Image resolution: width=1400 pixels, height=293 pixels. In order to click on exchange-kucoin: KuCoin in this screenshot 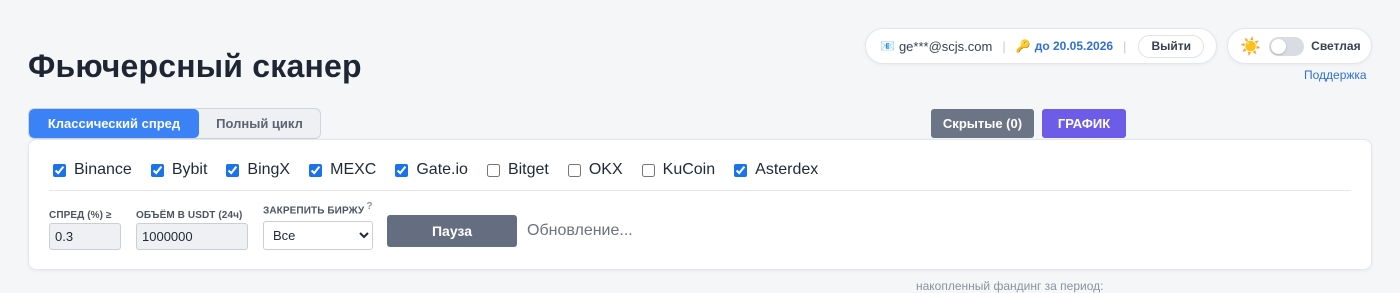, I will do `click(678, 170)`.